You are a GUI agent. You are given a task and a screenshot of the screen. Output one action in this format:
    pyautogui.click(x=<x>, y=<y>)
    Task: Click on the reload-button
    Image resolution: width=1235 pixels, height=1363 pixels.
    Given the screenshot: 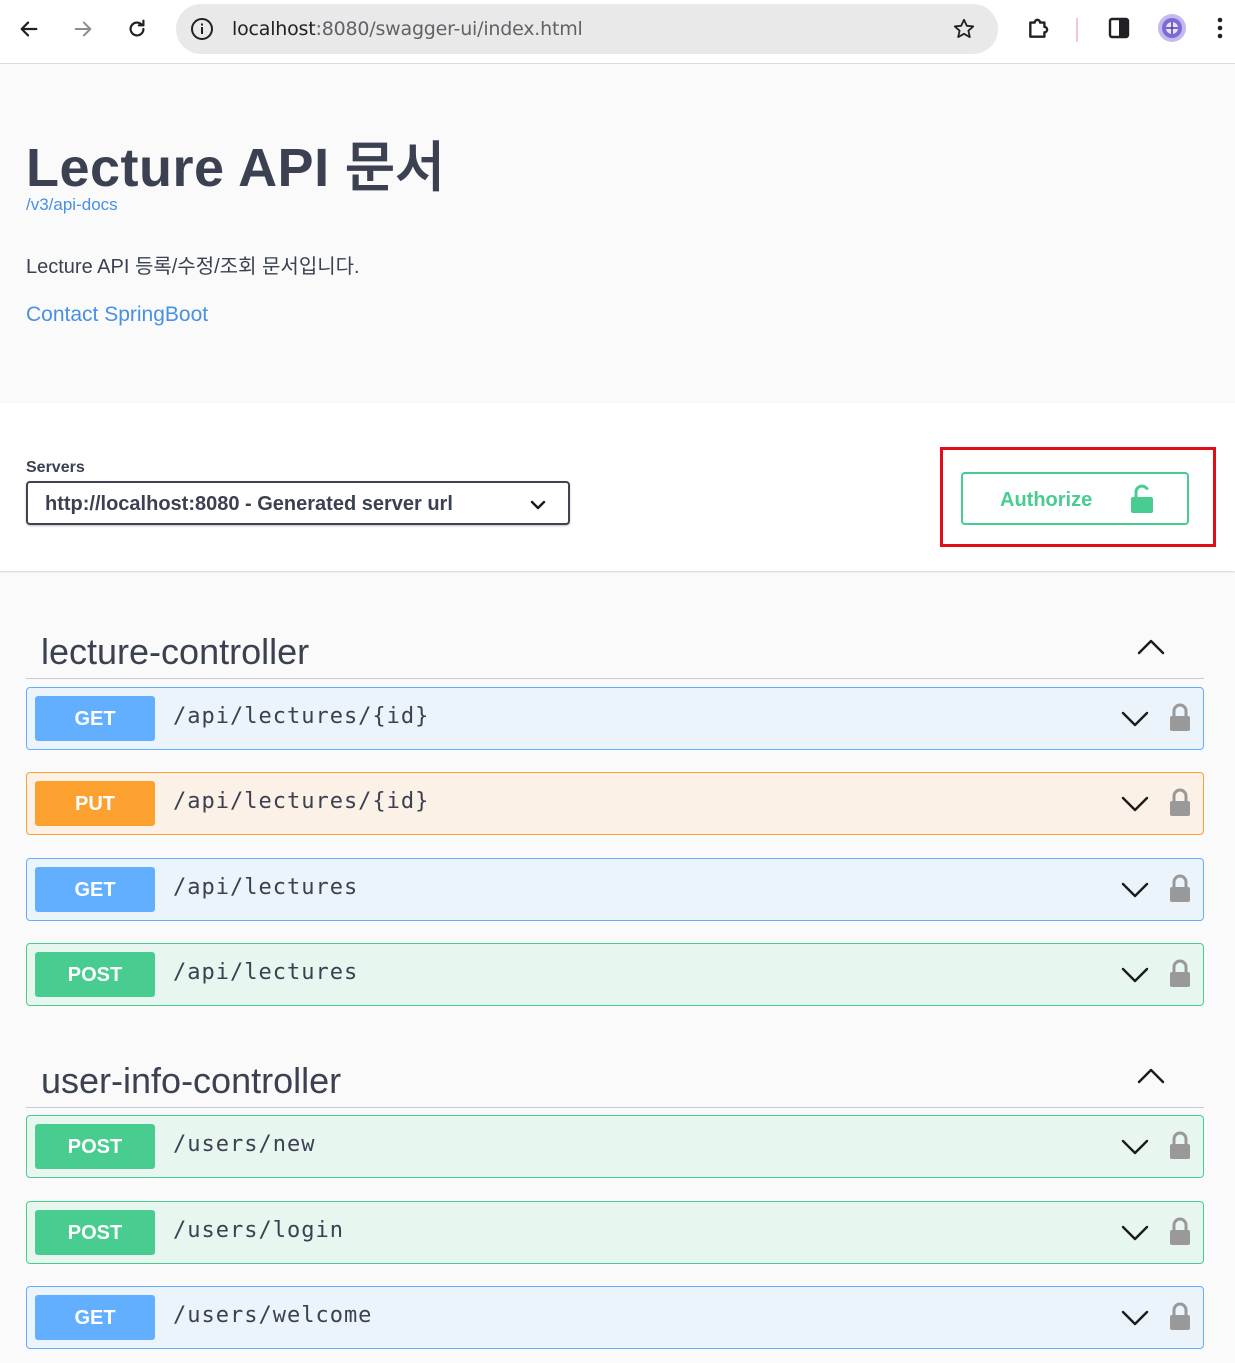 What is the action you would take?
    pyautogui.click(x=137, y=29)
    